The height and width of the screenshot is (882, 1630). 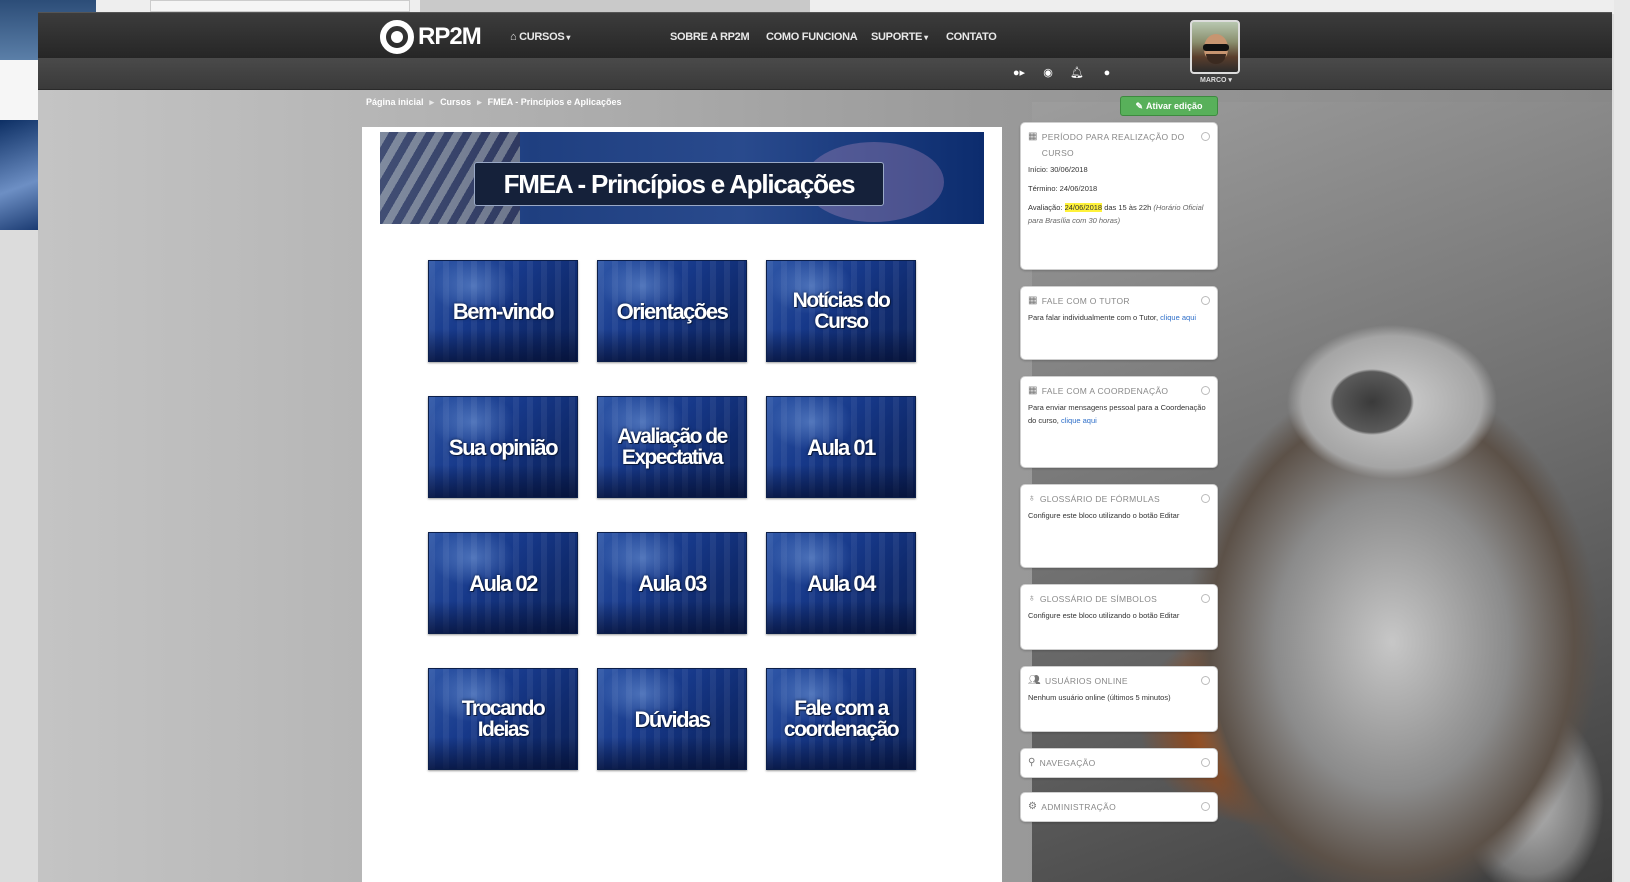 What do you see at coordinates (1178, 317) in the screenshot?
I see `tutor-link: clique aqui` at bounding box center [1178, 317].